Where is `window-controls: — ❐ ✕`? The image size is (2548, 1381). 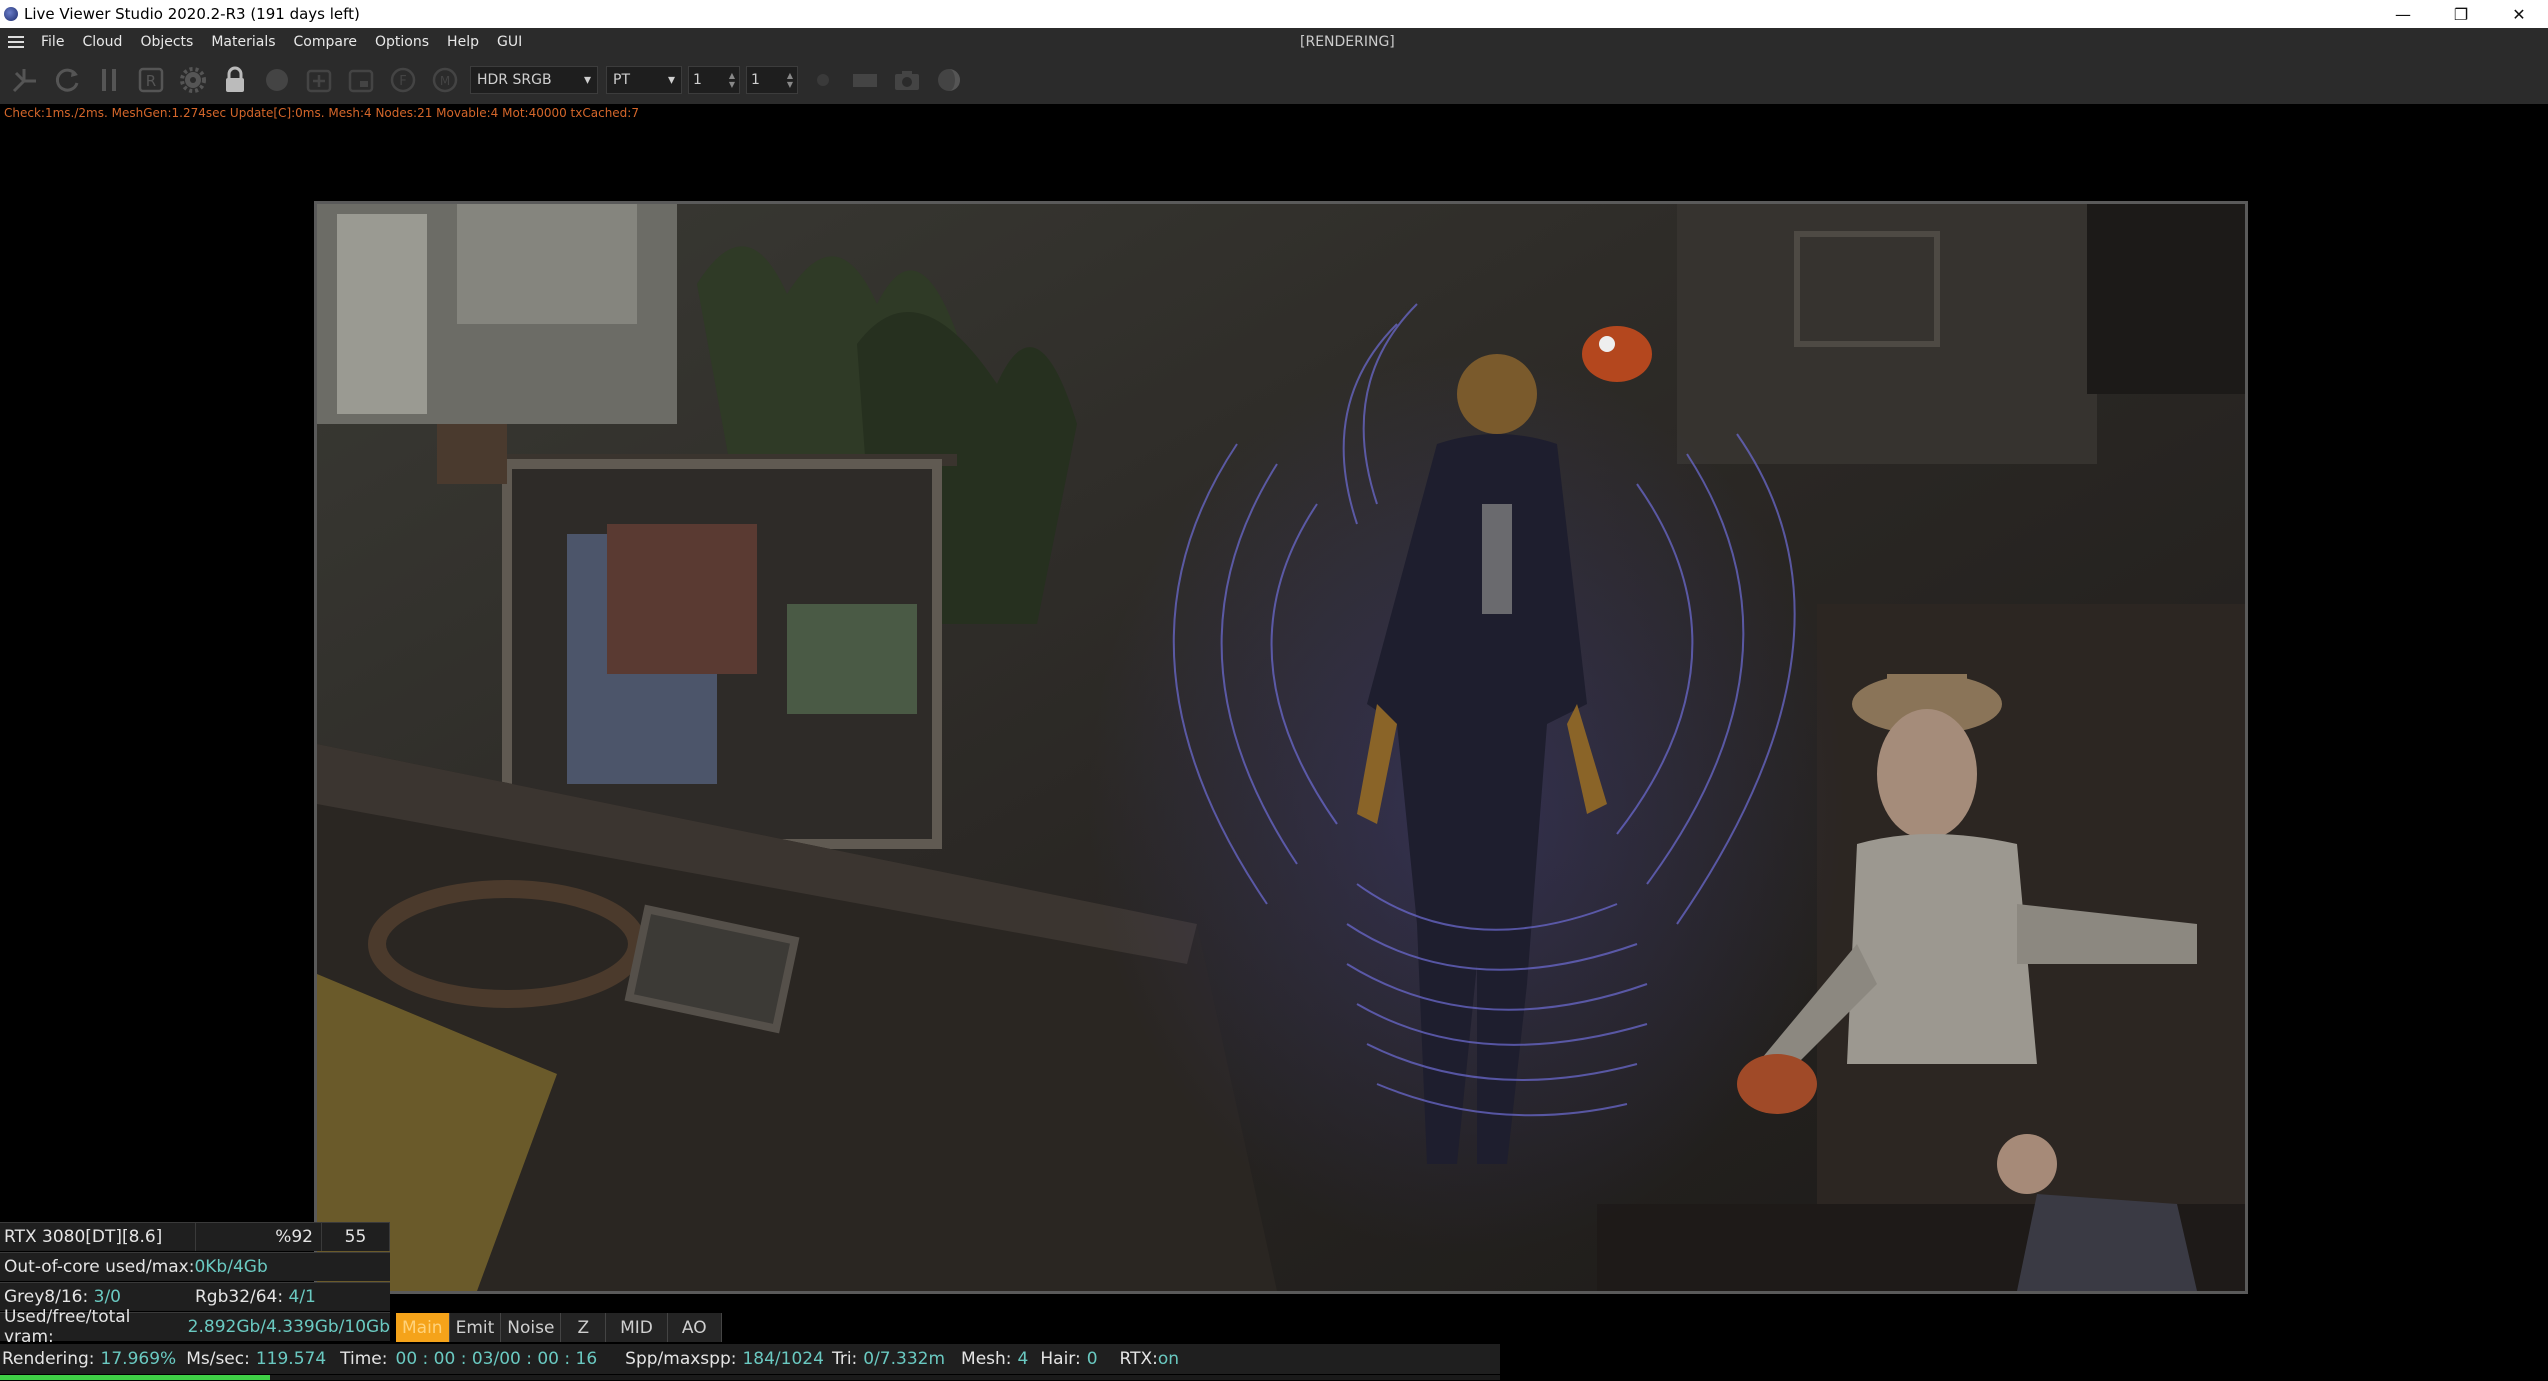 window-controls: — ❐ ✕ is located at coordinates (2461, 14).